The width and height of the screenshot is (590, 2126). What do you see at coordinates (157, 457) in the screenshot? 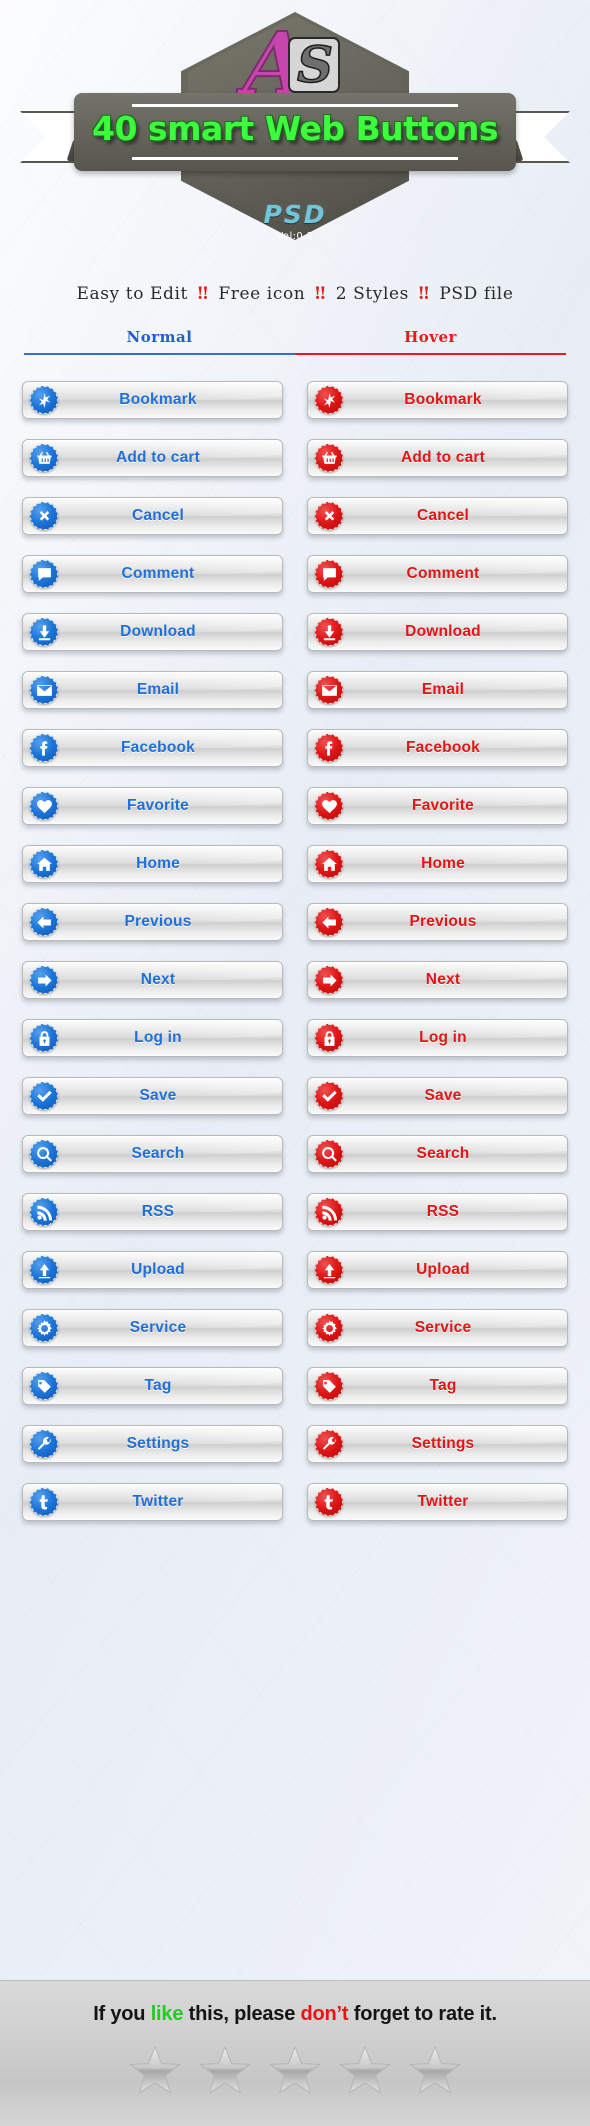
I see `button-label: Add to cart` at bounding box center [157, 457].